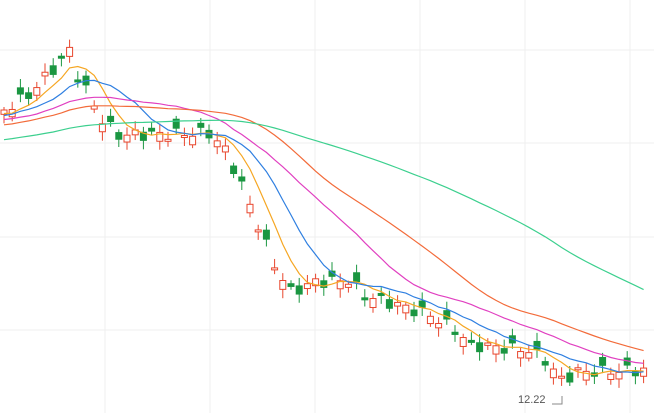 The height and width of the screenshot is (413, 654). Describe the element at coordinates (532, 400) in the screenshot. I see `price-label: 12.22` at that location.